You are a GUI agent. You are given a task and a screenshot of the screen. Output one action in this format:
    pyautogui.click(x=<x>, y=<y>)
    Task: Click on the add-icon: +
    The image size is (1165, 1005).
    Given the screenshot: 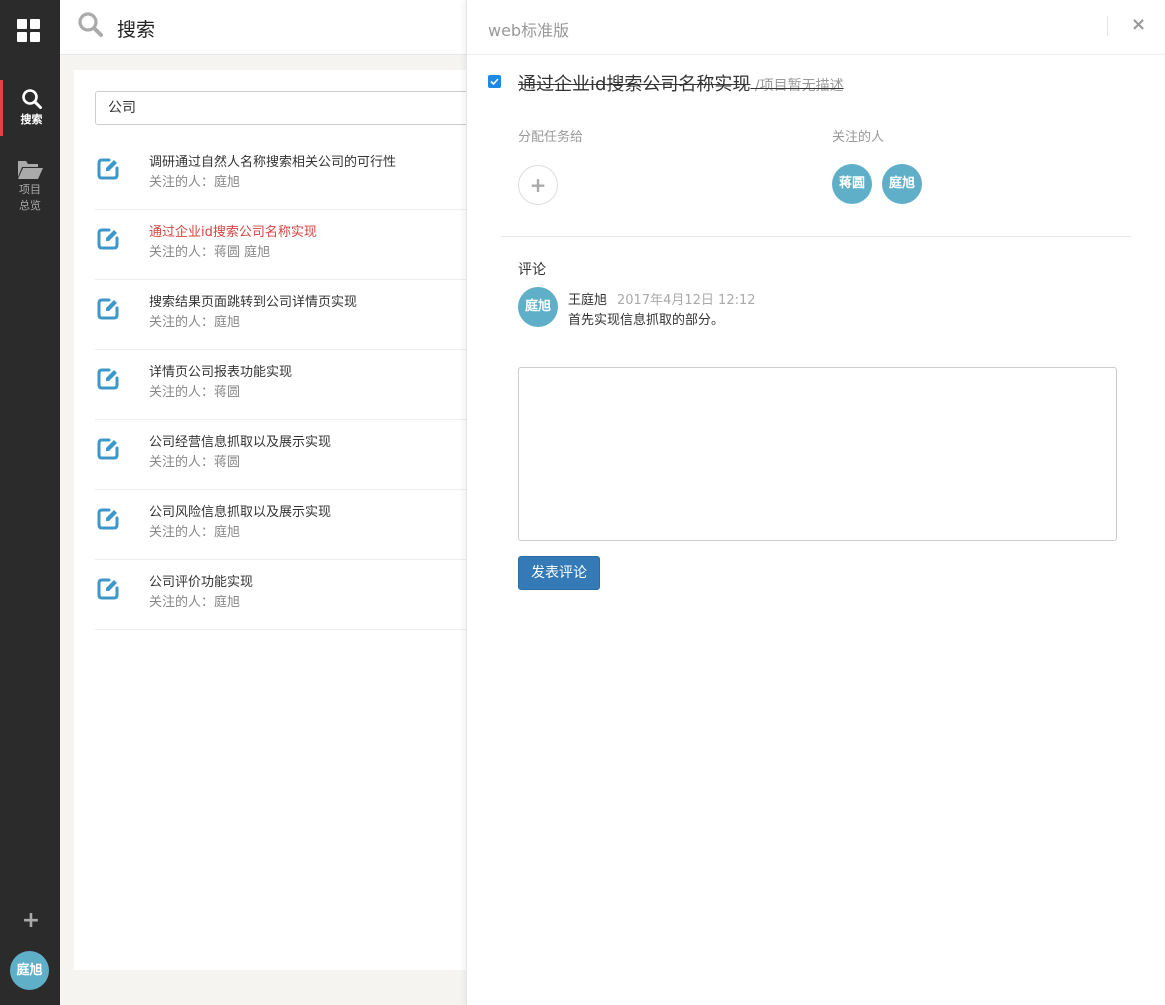 What is the action you would take?
    pyautogui.click(x=31, y=921)
    